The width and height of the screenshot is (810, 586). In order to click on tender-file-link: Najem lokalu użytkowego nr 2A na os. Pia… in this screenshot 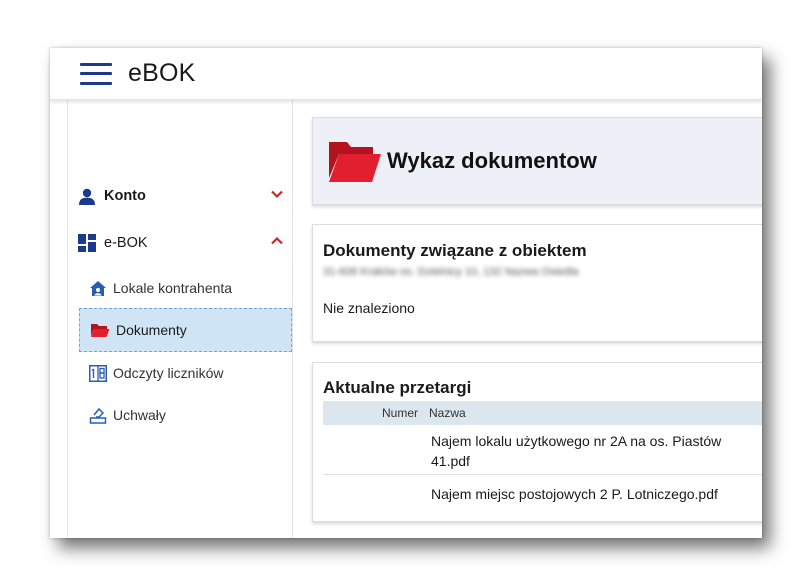, I will do `click(596, 451)`.